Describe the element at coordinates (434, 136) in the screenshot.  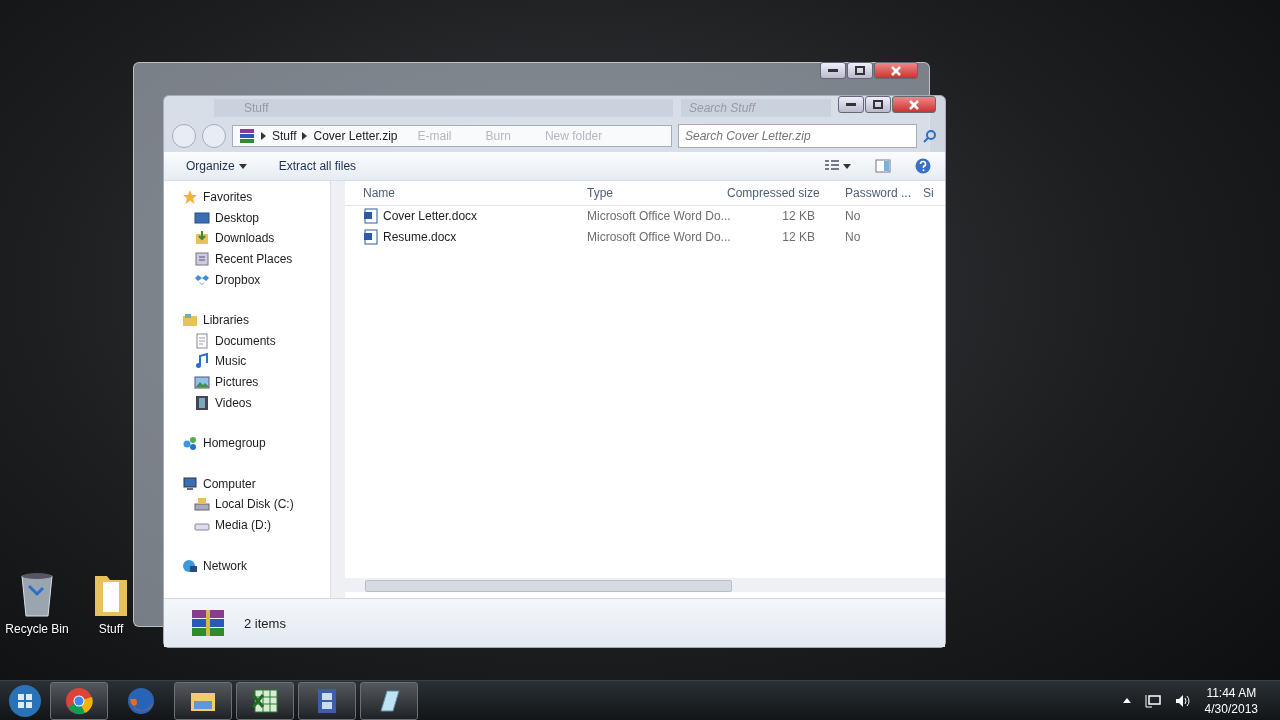
I see `toolbar-item: E-mail` at that location.